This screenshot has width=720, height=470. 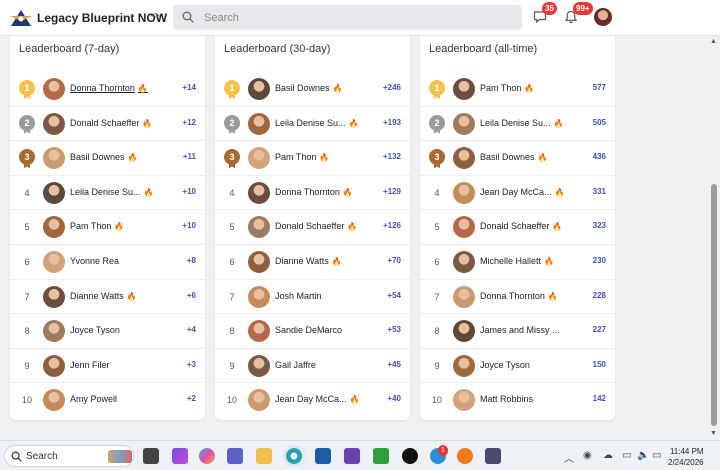 What do you see at coordinates (643, 455) in the screenshot?
I see `volume-icon: 🔈` at bounding box center [643, 455].